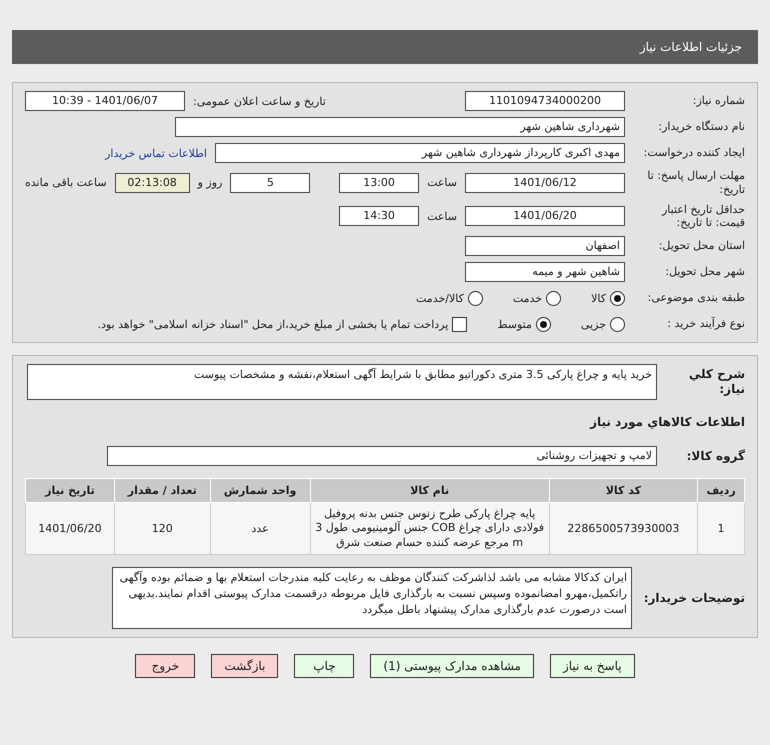 The width and height of the screenshot is (770, 745). What do you see at coordinates (379, 216) in the screenshot?
I see `validity-time-field: 14:30` at bounding box center [379, 216].